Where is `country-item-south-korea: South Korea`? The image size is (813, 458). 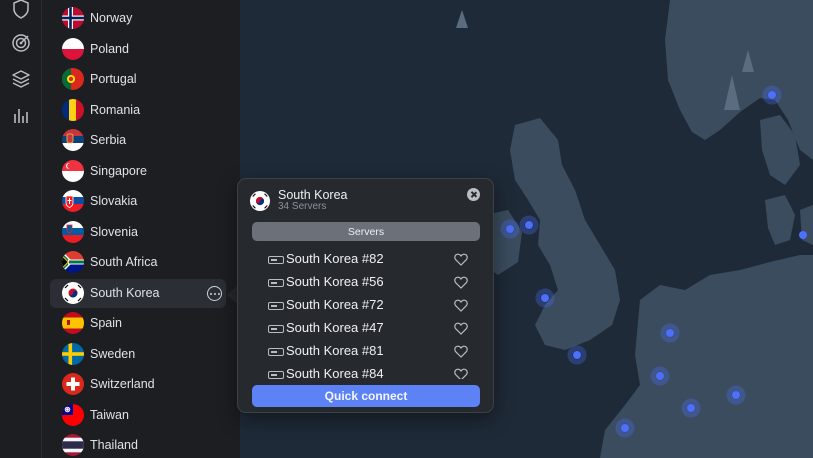
country-item-south-korea: South Korea is located at coordinates (138, 293).